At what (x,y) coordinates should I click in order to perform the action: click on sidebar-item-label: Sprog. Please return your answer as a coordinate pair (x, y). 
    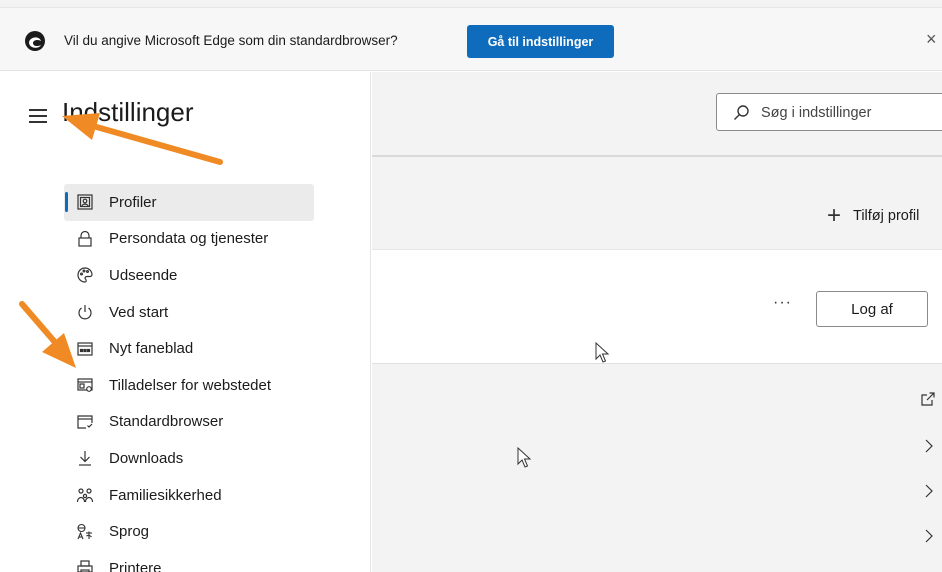
    Looking at the image, I should click on (129, 532).